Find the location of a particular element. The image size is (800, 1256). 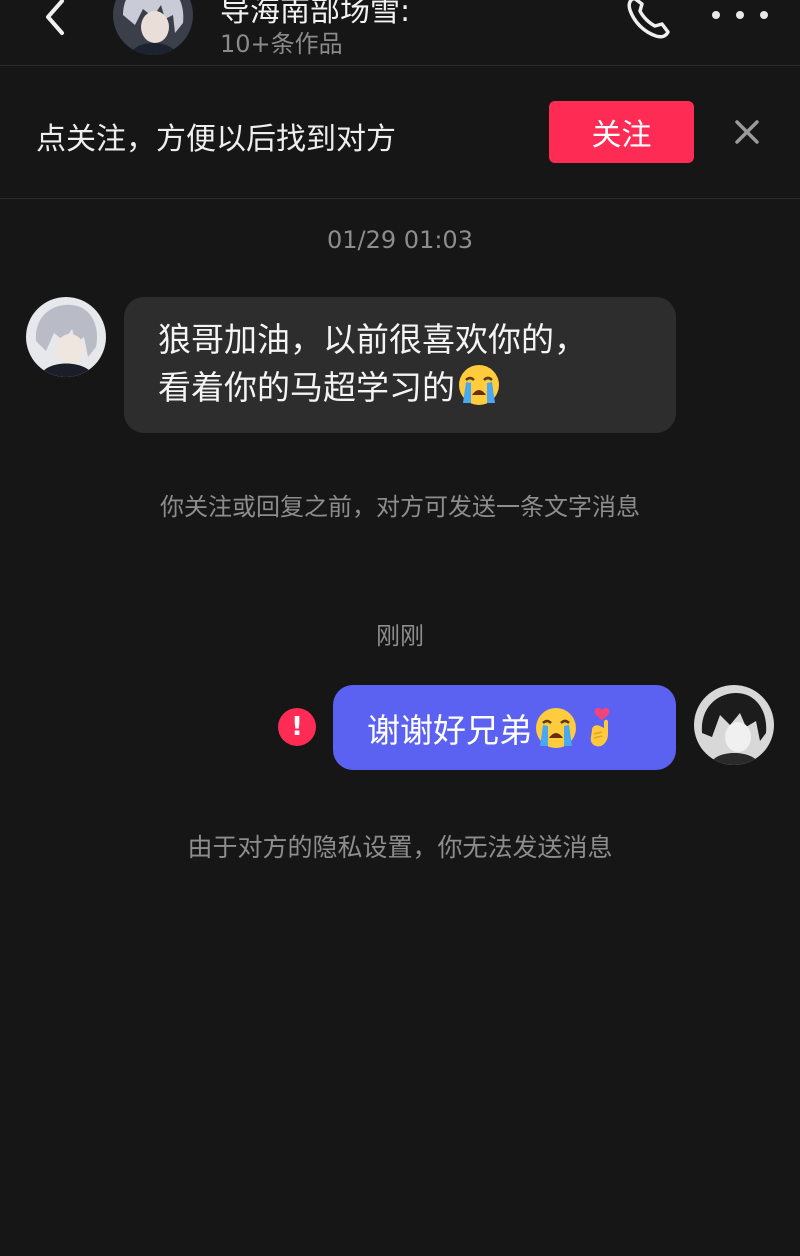

message-timestamp: 01/29 01:03 is located at coordinates (400, 240).